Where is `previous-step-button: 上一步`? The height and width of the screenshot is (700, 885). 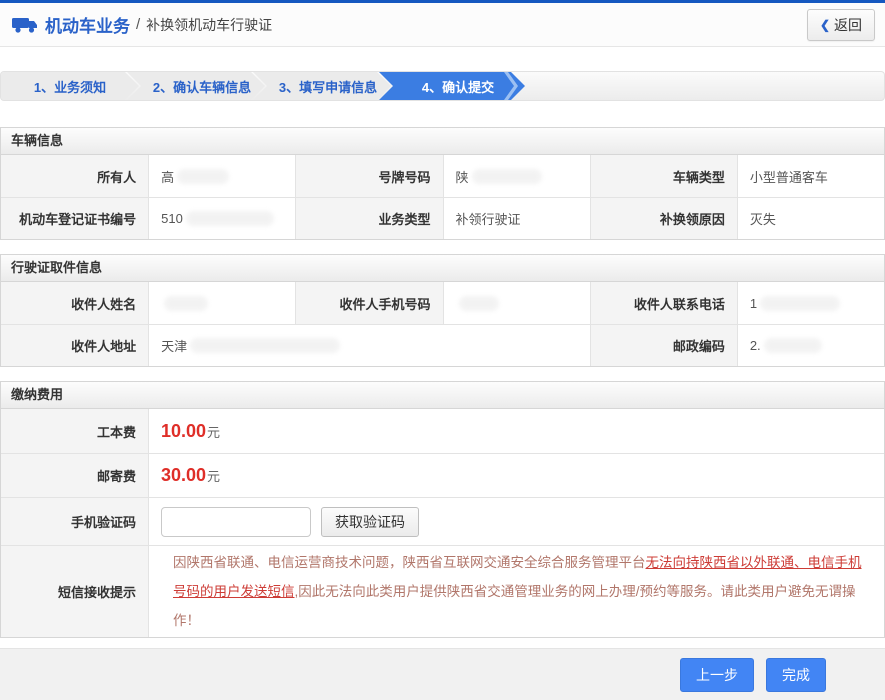 previous-step-button: 上一步 is located at coordinates (717, 674).